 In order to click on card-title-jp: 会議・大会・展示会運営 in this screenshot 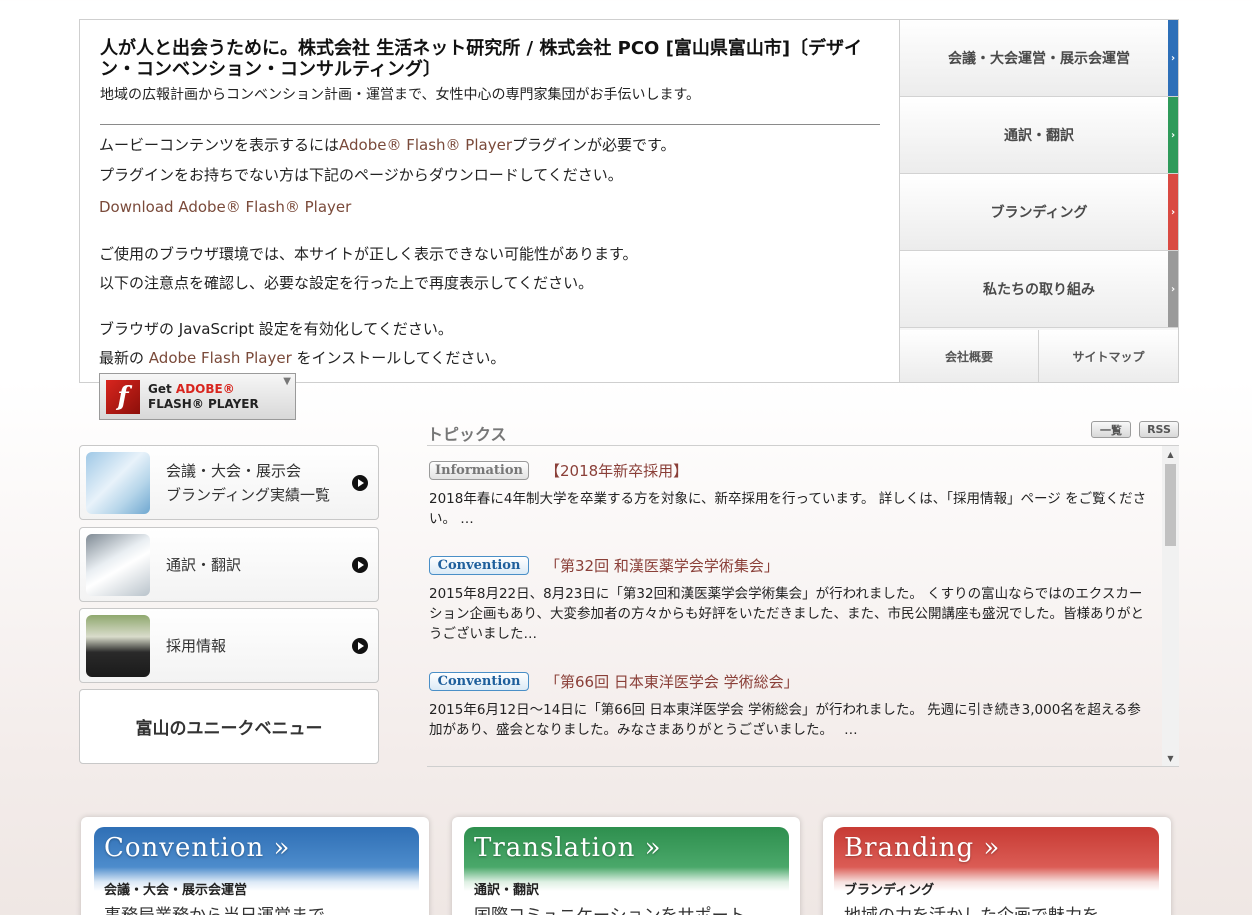, I will do `click(176, 890)`.